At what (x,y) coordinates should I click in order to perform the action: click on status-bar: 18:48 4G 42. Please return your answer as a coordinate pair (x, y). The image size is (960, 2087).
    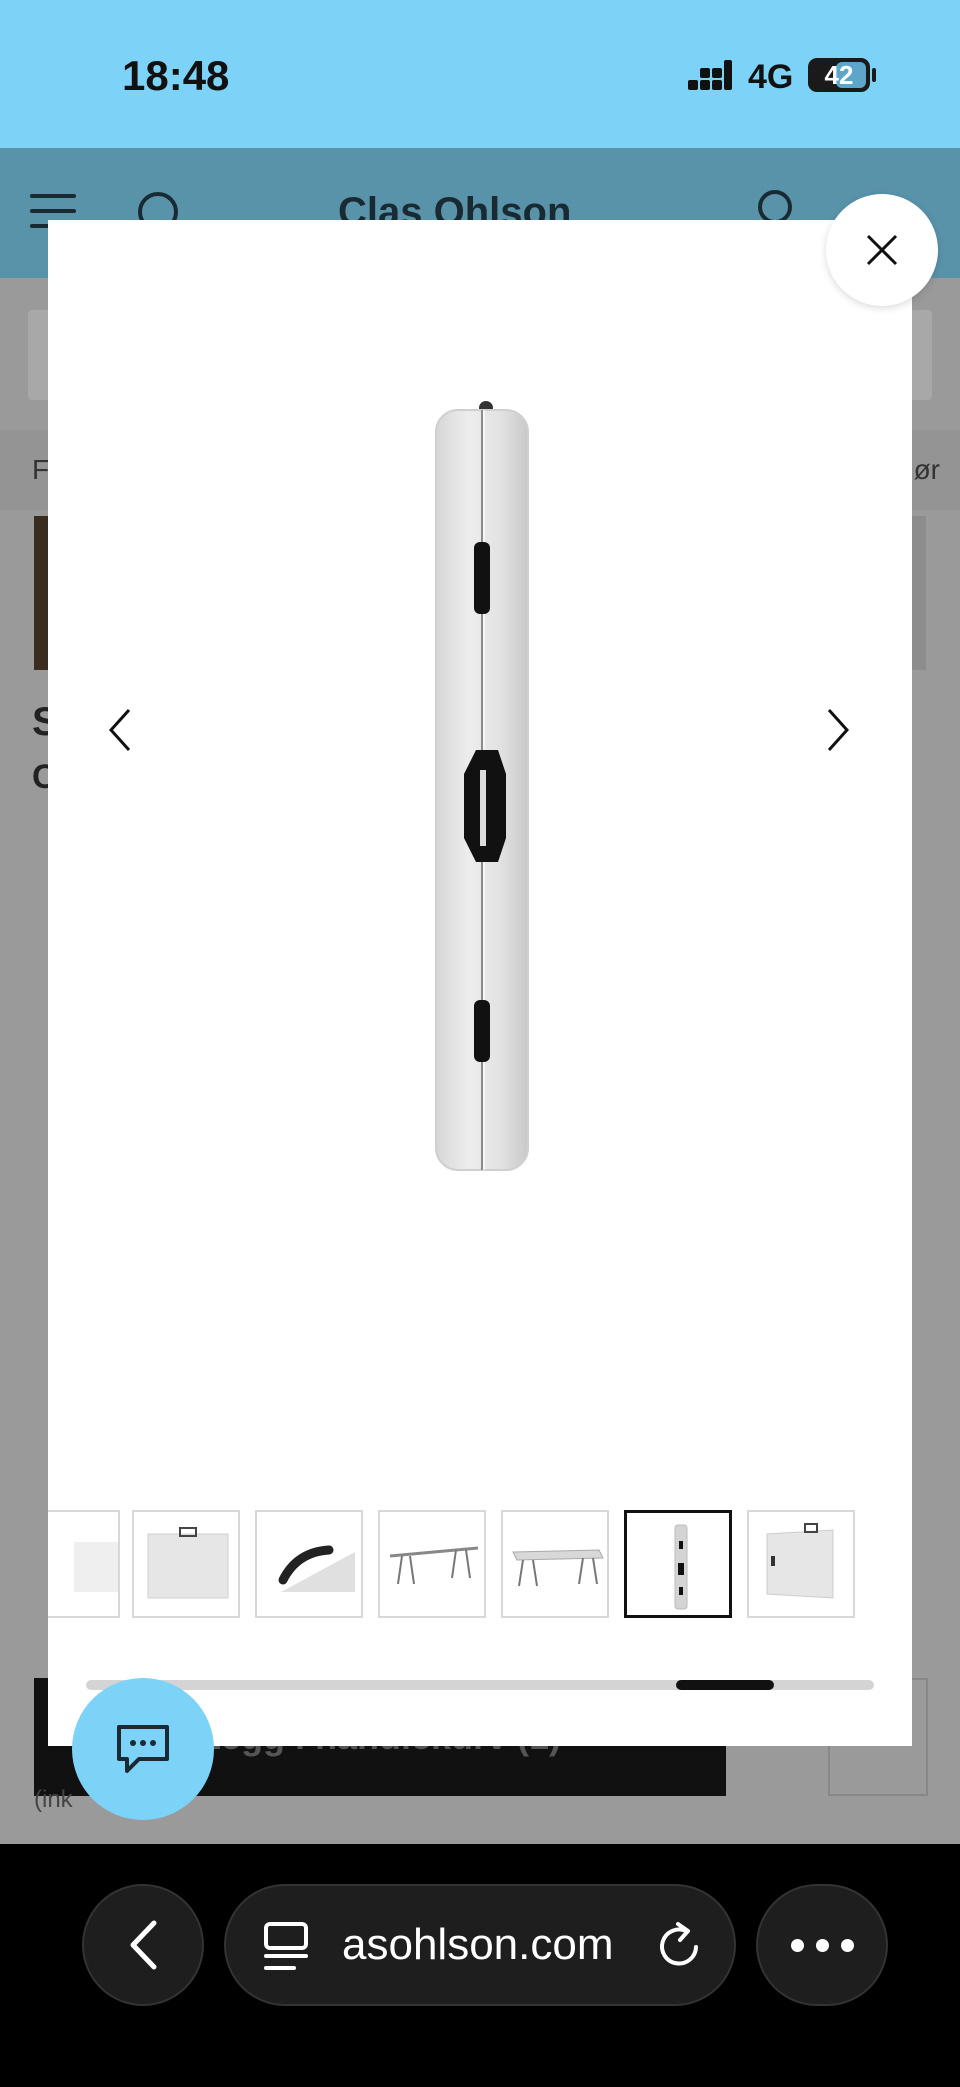
    Looking at the image, I should click on (480, 74).